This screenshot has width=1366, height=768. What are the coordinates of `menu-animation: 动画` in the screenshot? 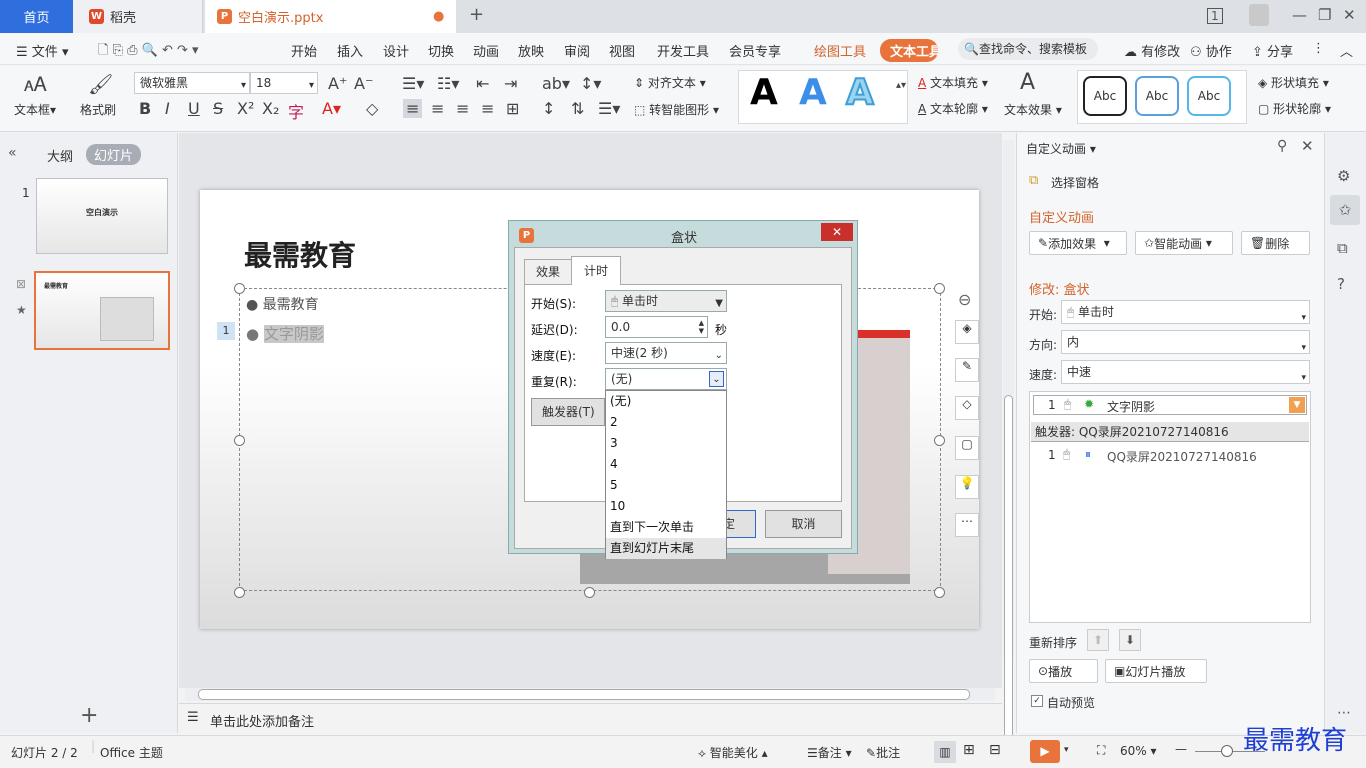 It's located at (486, 50).